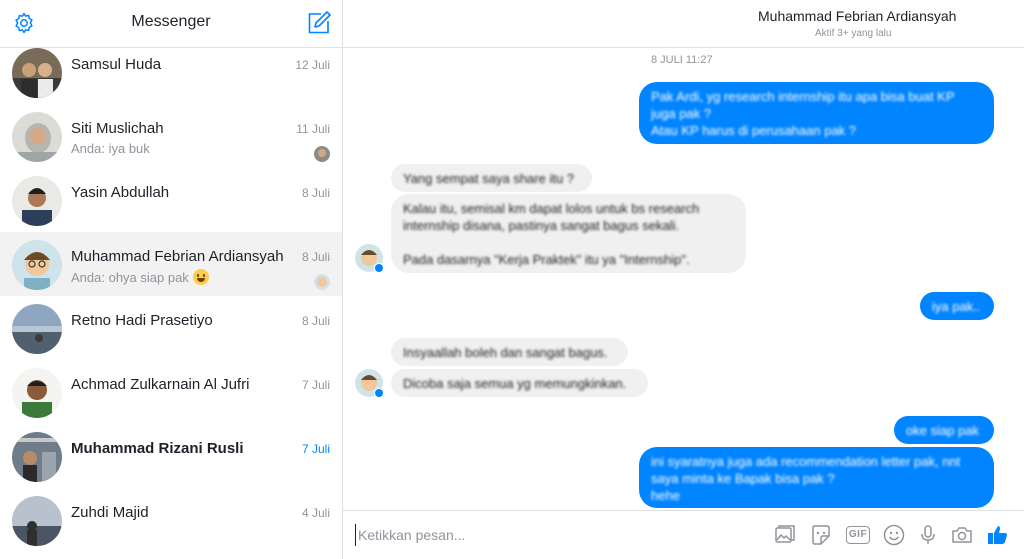 This screenshot has height=559, width=1024. What do you see at coordinates (171, 72) in the screenshot?
I see `conversation-item-samsul-huda: Samsul Huda 12 Juli` at bounding box center [171, 72].